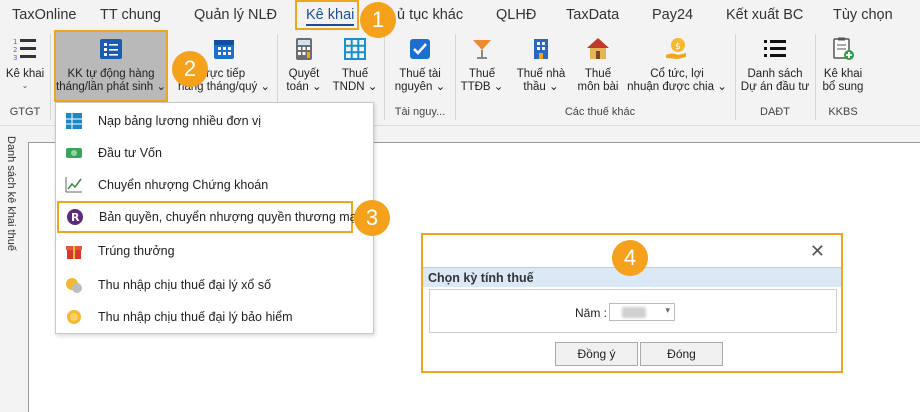 This screenshot has height=412, width=920. I want to click on dropdown-item-trung-thuong: Trúng thưởng, so click(214, 251).